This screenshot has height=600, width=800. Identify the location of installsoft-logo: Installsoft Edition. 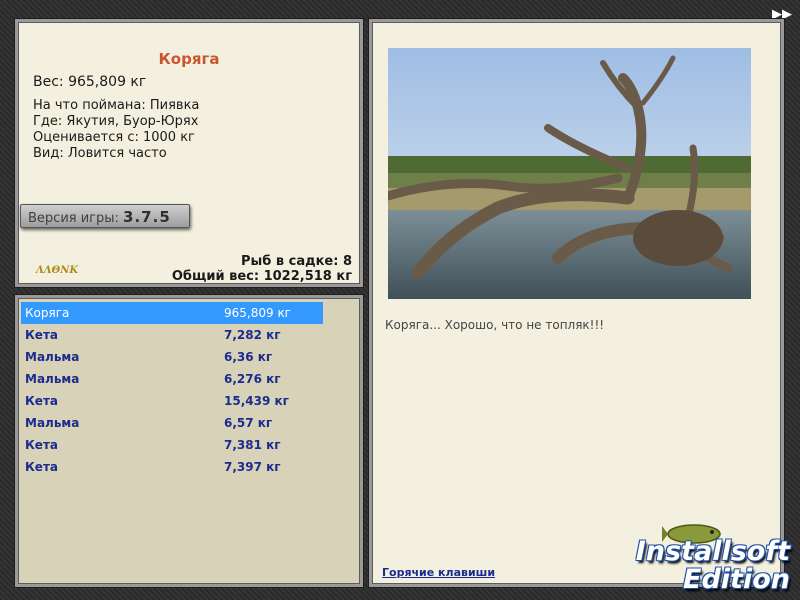
(717, 559).